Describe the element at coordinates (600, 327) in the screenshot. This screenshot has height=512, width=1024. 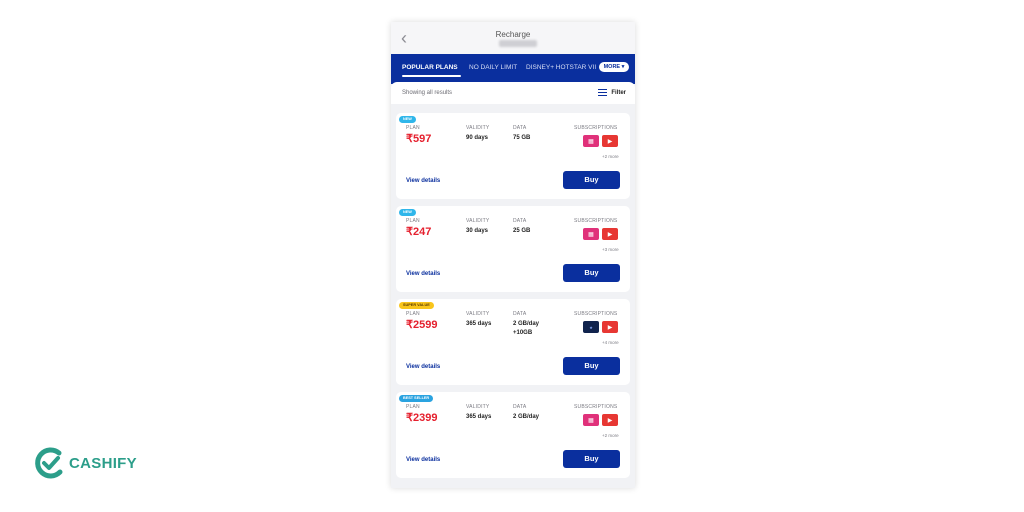
I see `subscription-icons: ★ ▶` at that location.